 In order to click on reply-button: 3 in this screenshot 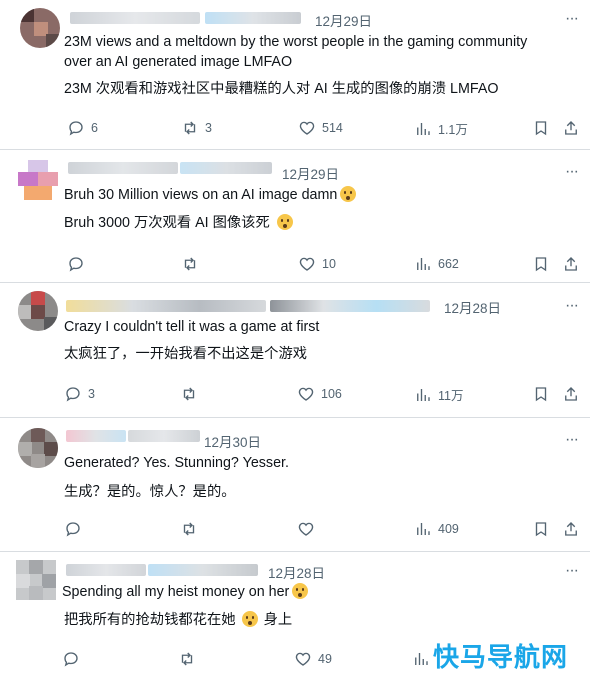, I will do `click(79, 394)`.